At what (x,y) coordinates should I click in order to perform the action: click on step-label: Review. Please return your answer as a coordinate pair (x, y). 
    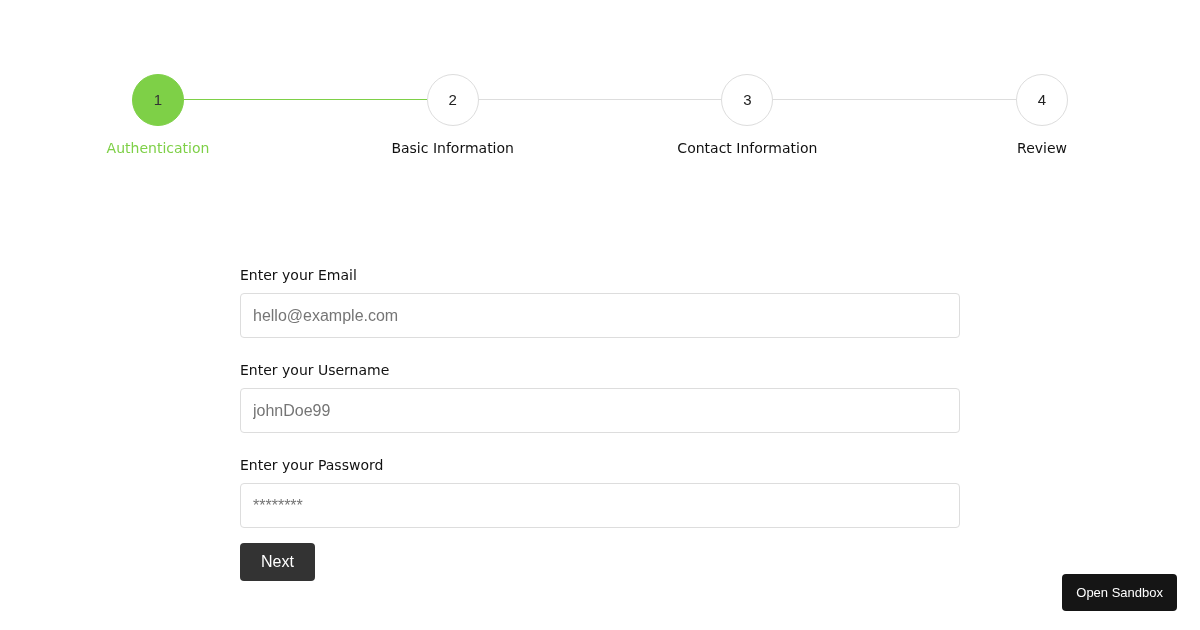
    Looking at the image, I should click on (1042, 148).